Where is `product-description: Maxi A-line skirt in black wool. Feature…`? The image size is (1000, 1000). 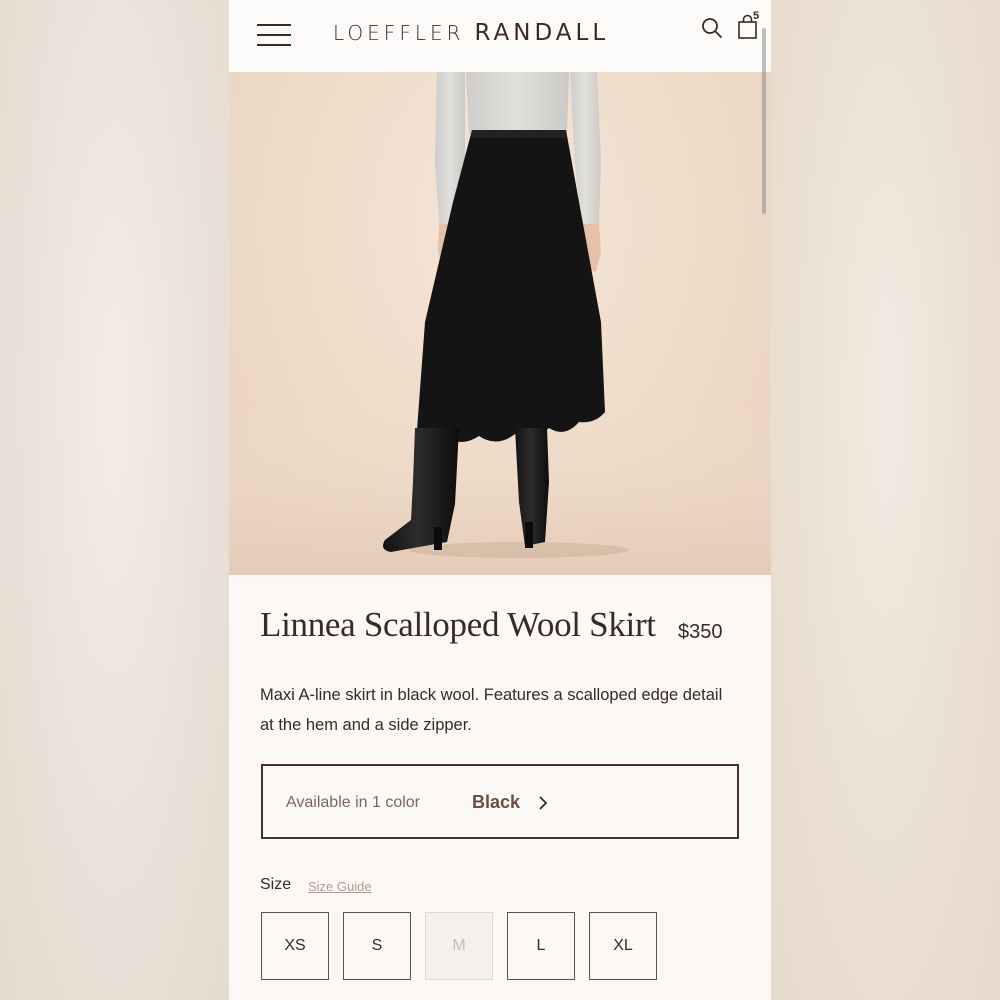 product-description: Maxi A-line skirt in black wool. Feature… is located at coordinates (491, 710).